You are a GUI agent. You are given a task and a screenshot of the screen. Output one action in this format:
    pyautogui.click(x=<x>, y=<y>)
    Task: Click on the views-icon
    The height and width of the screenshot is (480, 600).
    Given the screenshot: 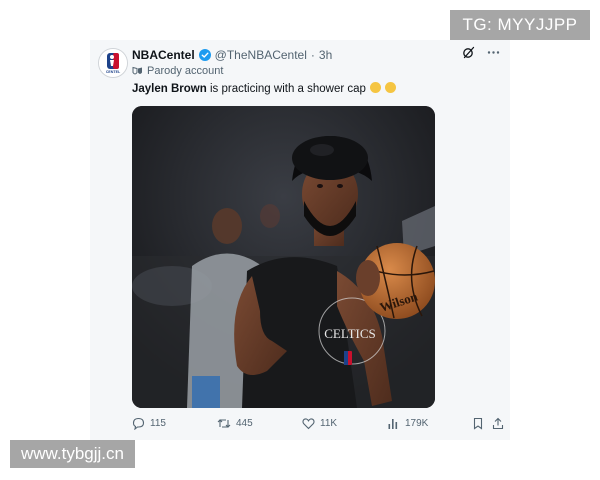 What is the action you would take?
    pyautogui.click(x=393, y=424)
    